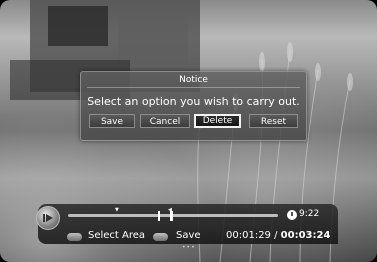 The width and height of the screenshot is (377, 262). What do you see at coordinates (248, 235) in the screenshot?
I see `current-time: 00:01:29` at bounding box center [248, 235].